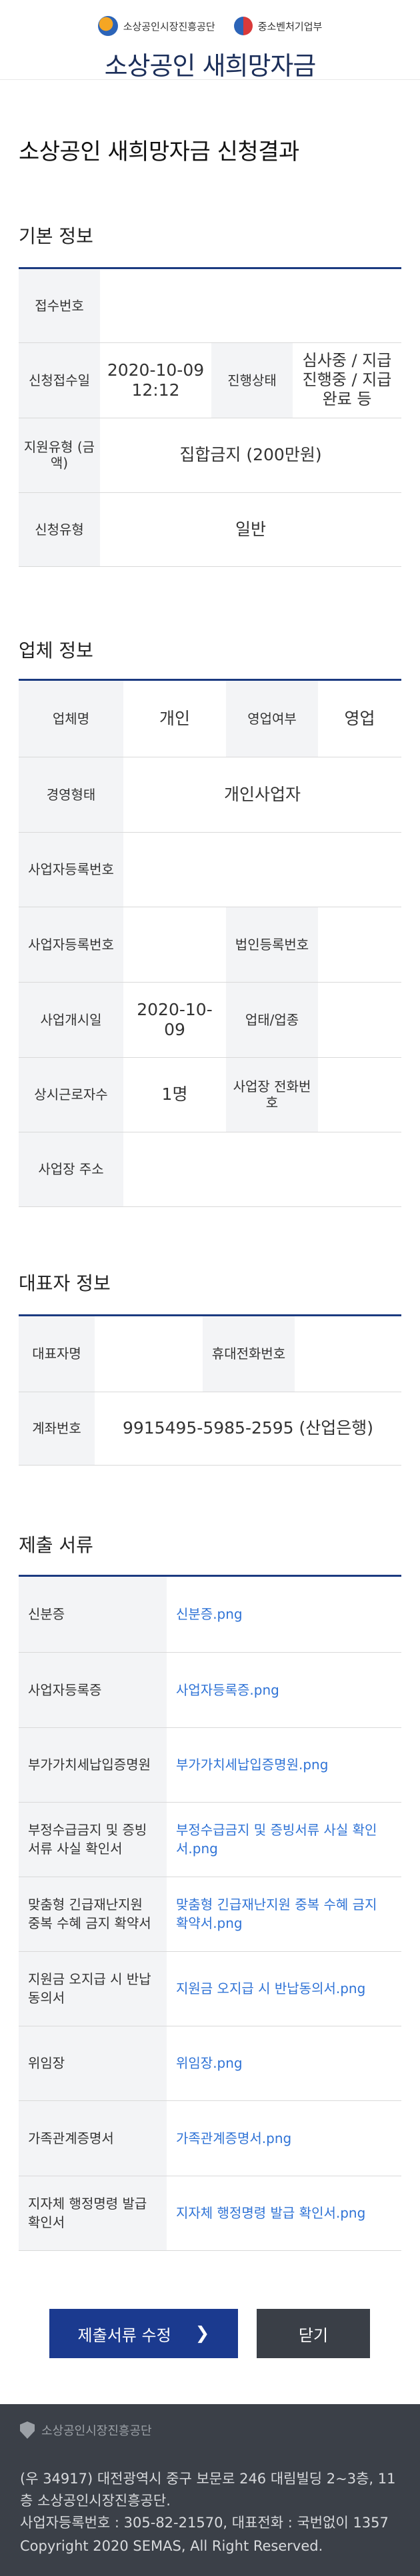  I want to click on close-button-label: 닫기, so click(313, 2336).